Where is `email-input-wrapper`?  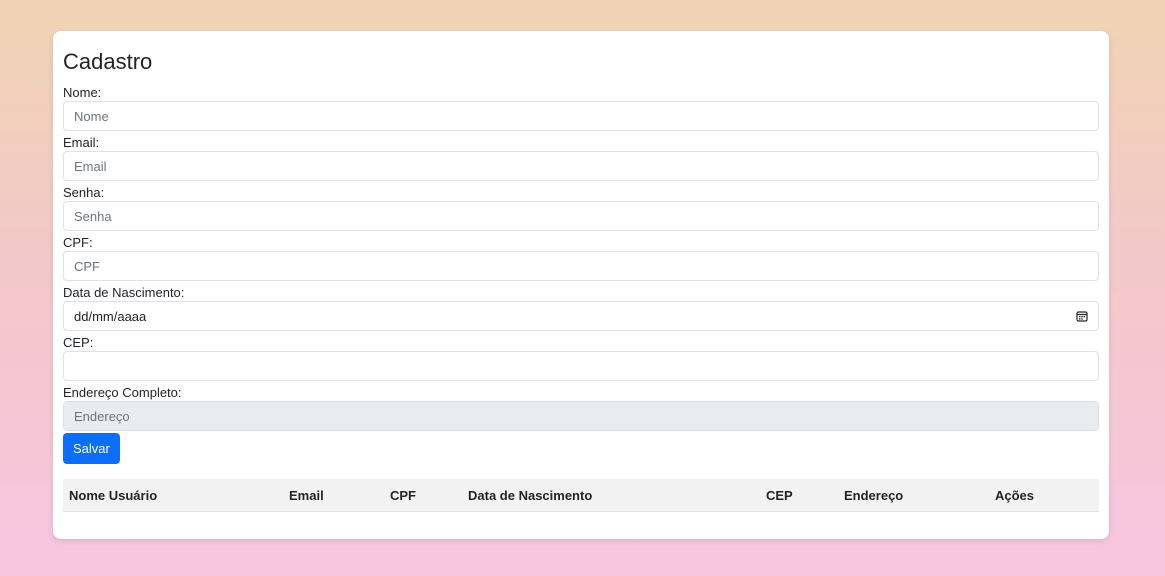
email-input-wrapper is located at coordinates (581, 166).